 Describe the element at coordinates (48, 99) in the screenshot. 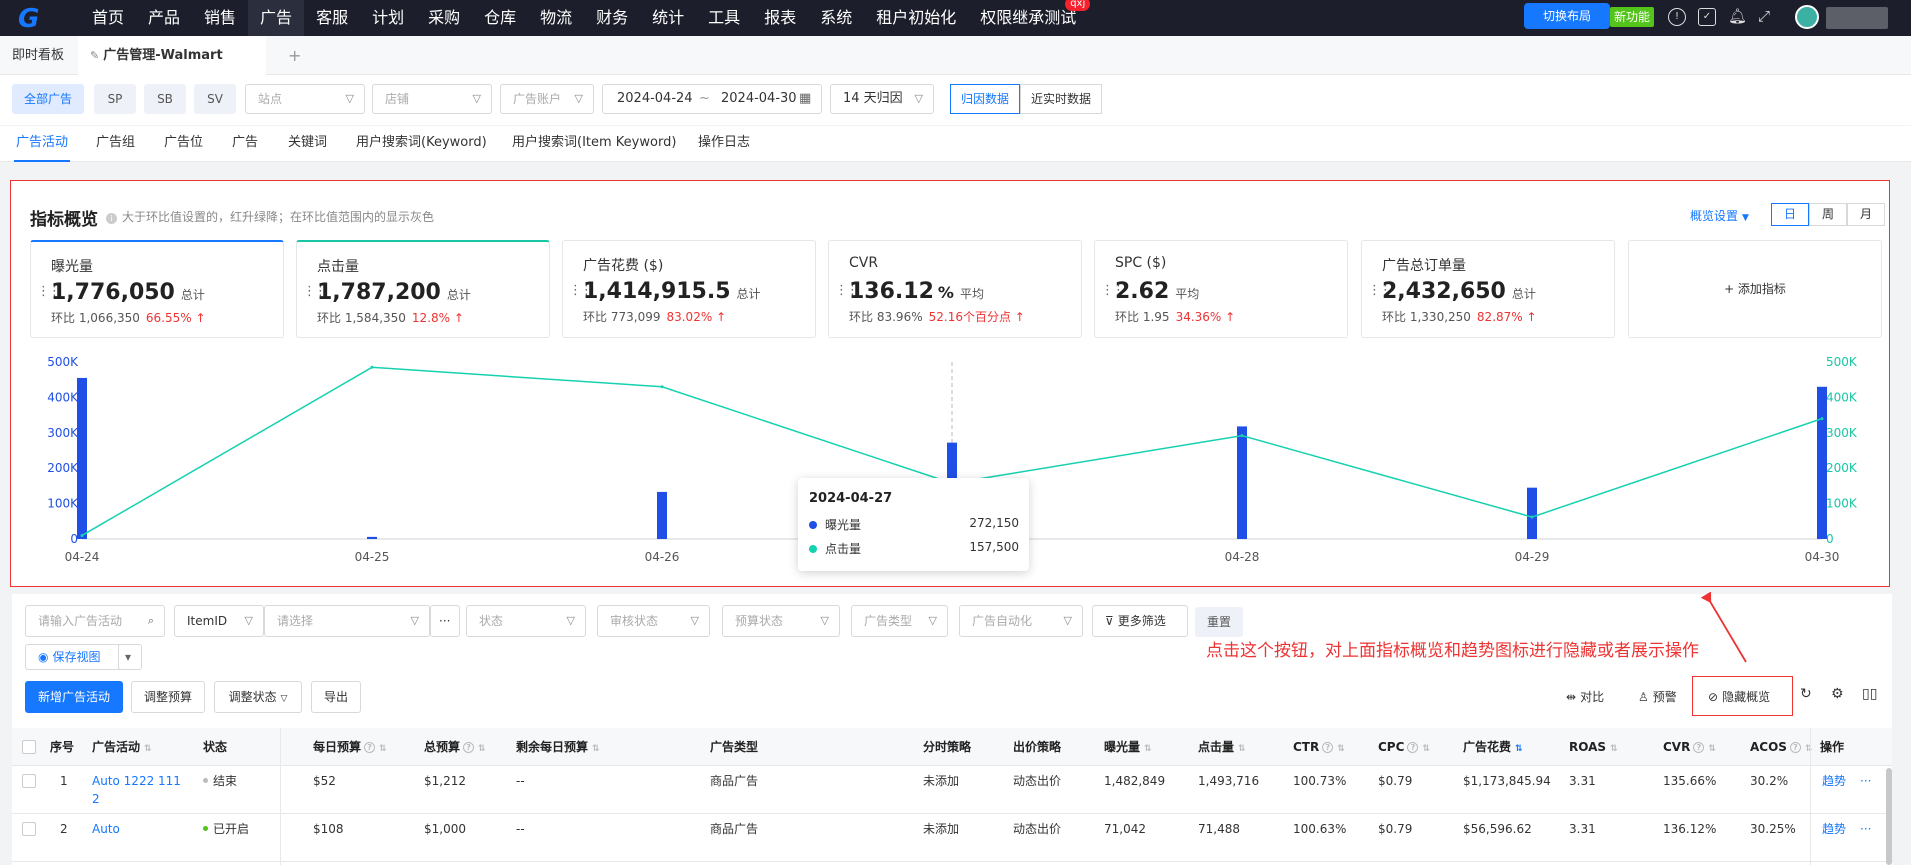

I see `filter-all-ads: 全部广告` at that location.